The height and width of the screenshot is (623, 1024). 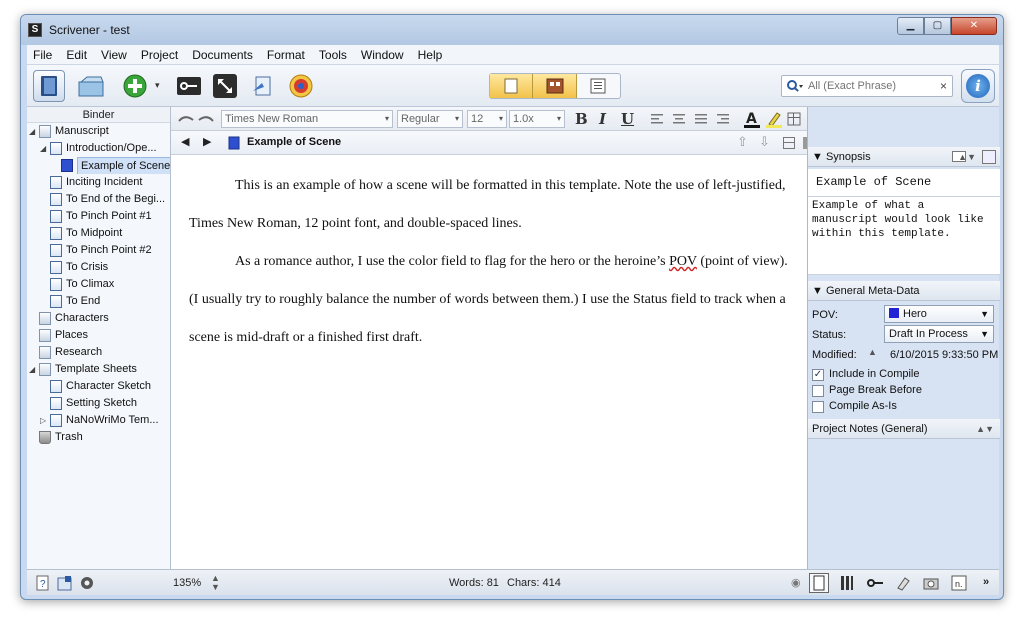 What do you see at coordinates (986, 582) in the screenshot?
I see `more-tabs-button: »` at bounding box center [986, 582].